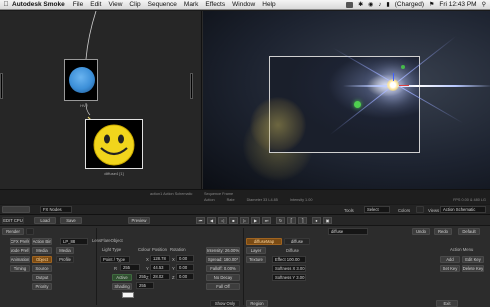  Describe the element at coordinates (215, 4) in the screenshot. I see `menu-effects: Effects` at that location.